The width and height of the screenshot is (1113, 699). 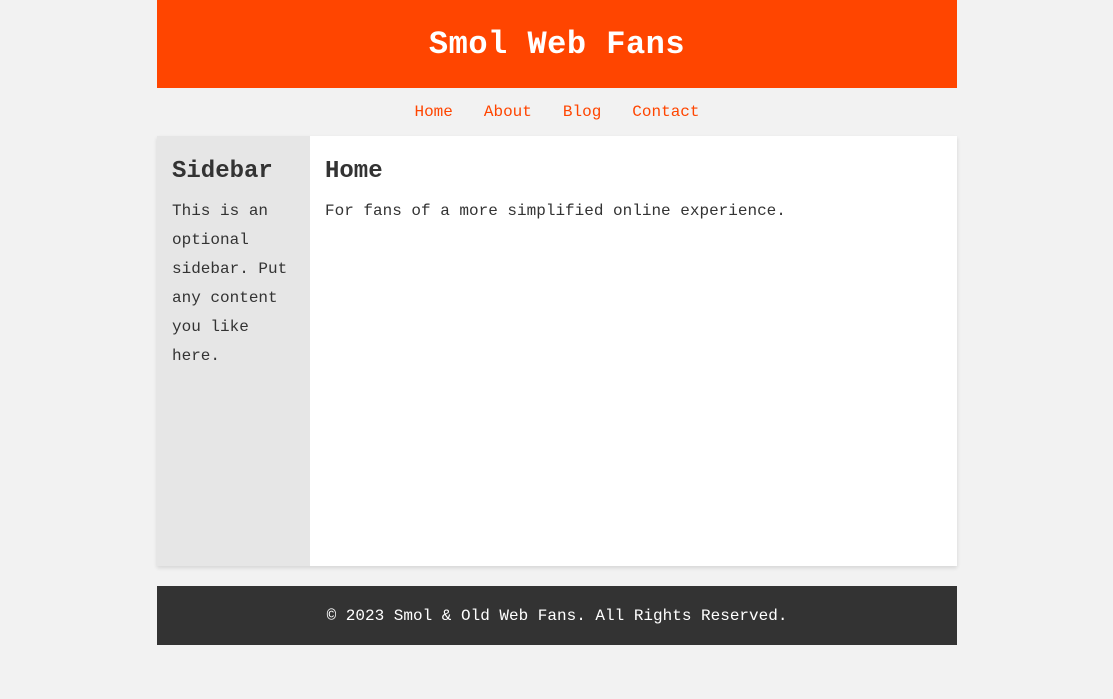 I want to click on sidebar-heading: Sidebar, so click(x=222, y=171).